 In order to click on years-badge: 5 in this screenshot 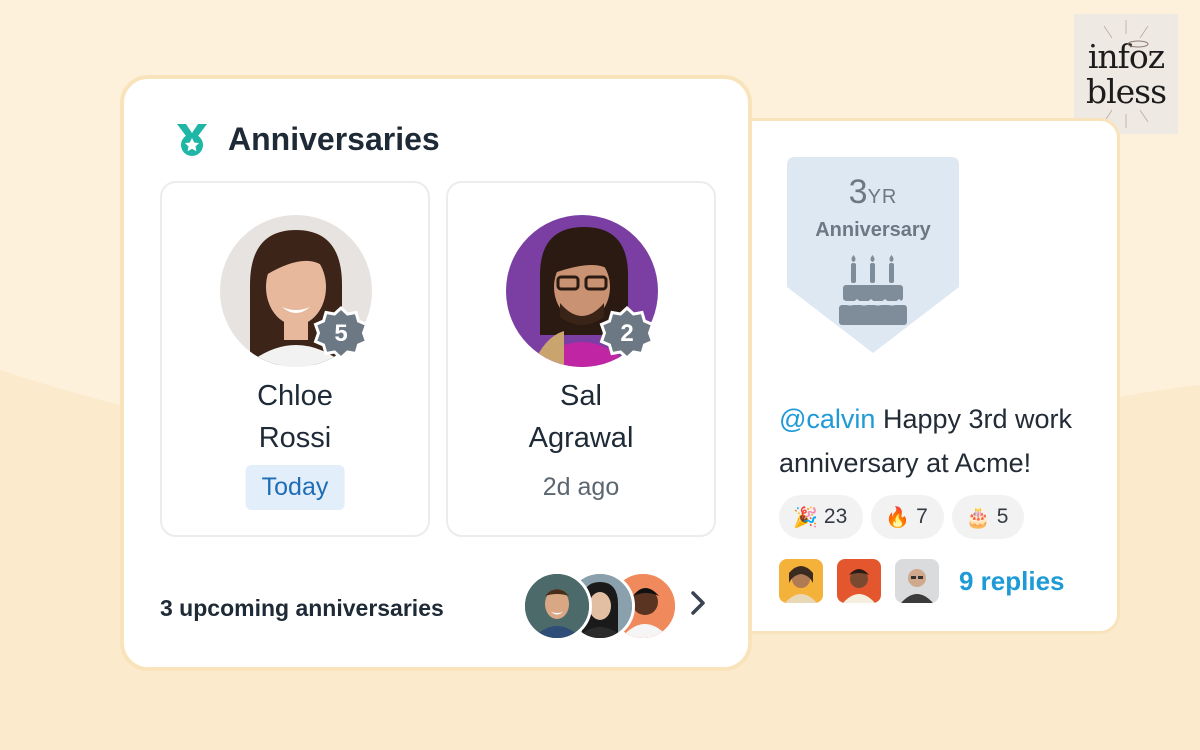, I will do `click(341, 334)`.